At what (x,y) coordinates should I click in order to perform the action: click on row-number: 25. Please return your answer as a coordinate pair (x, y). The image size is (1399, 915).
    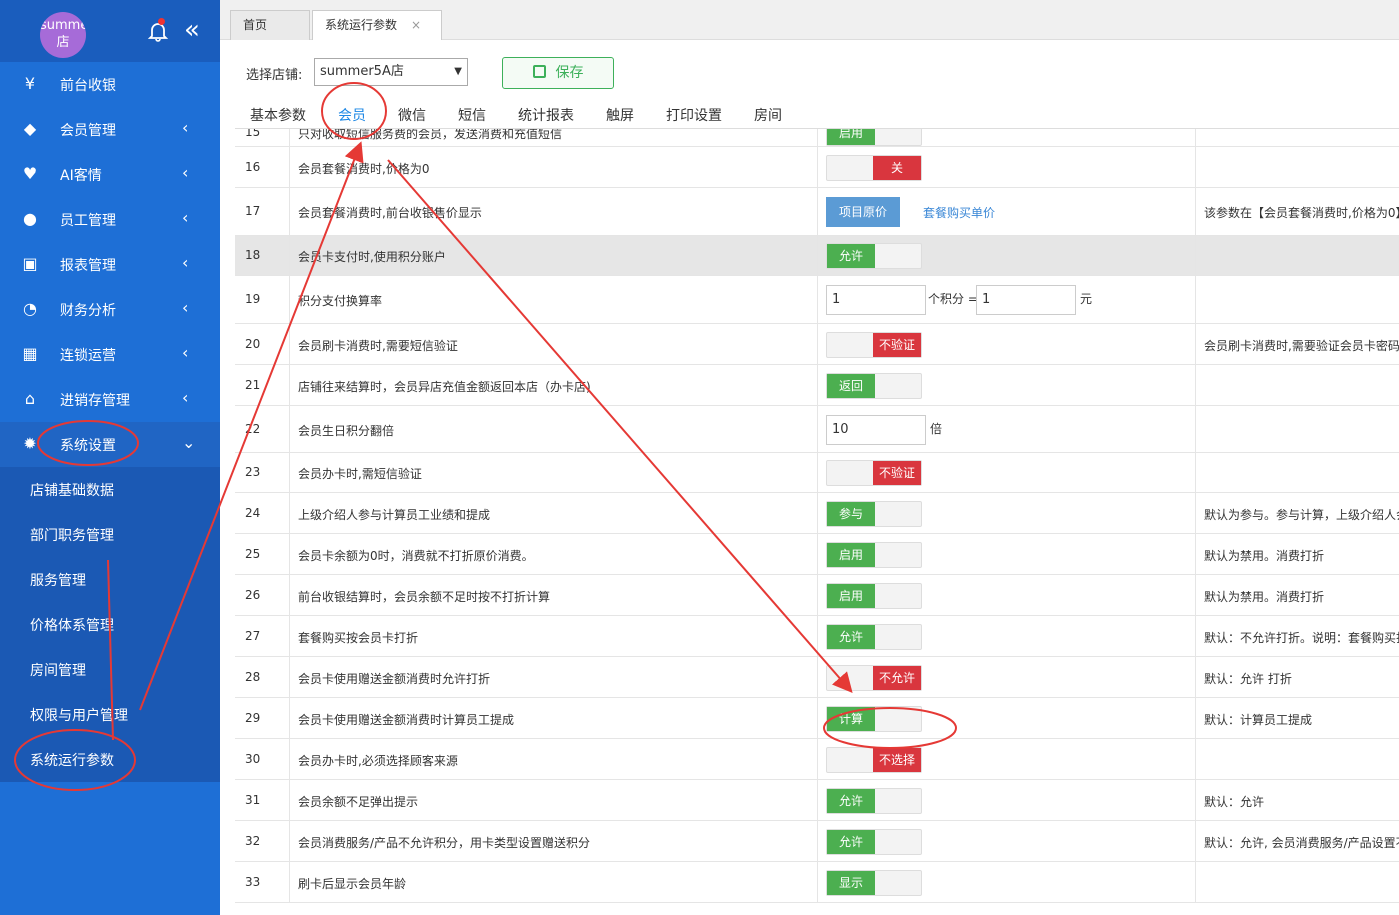
    Looking at the image, I should click on (253, 554).